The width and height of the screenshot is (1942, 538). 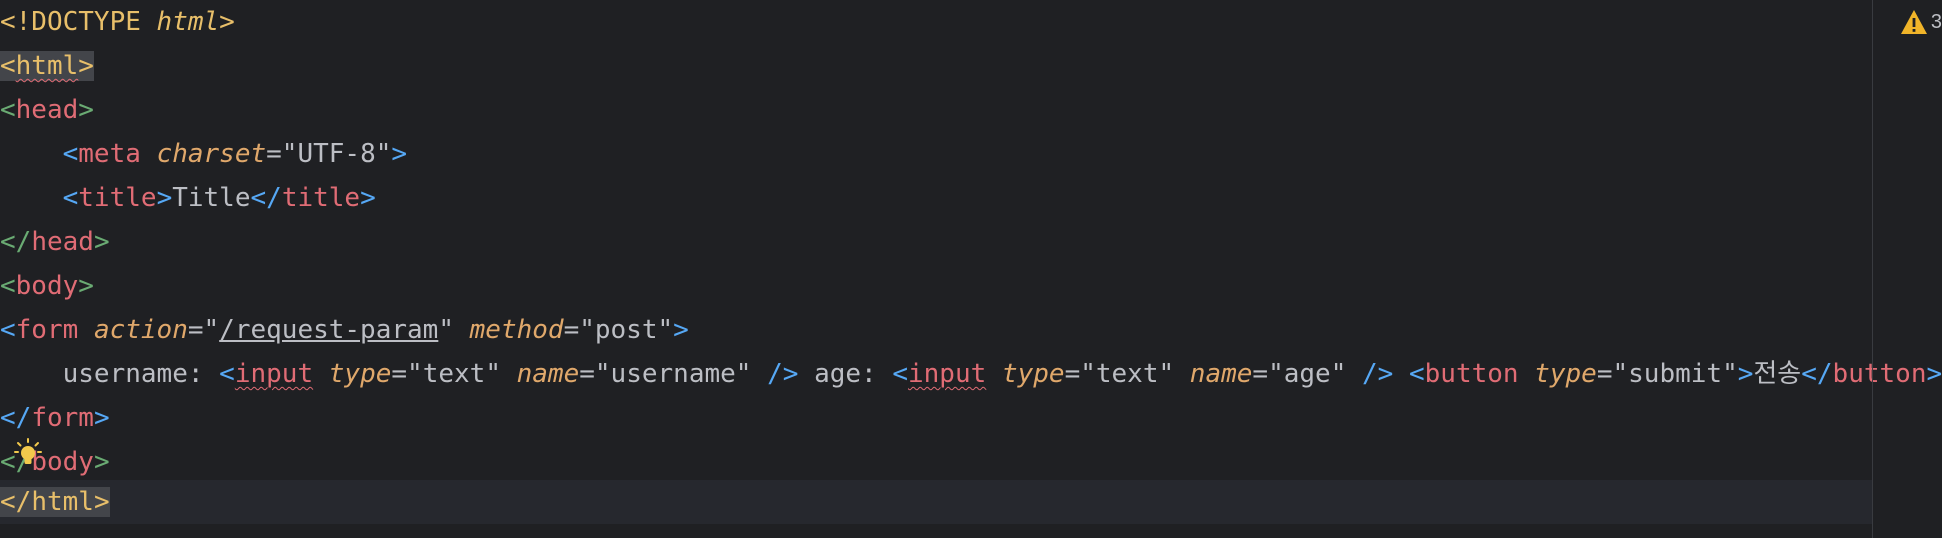 What do you see at coordinates (845, 374) in the screenshot?
I see `age-label-text: age:` at bounding box center [845, 374].